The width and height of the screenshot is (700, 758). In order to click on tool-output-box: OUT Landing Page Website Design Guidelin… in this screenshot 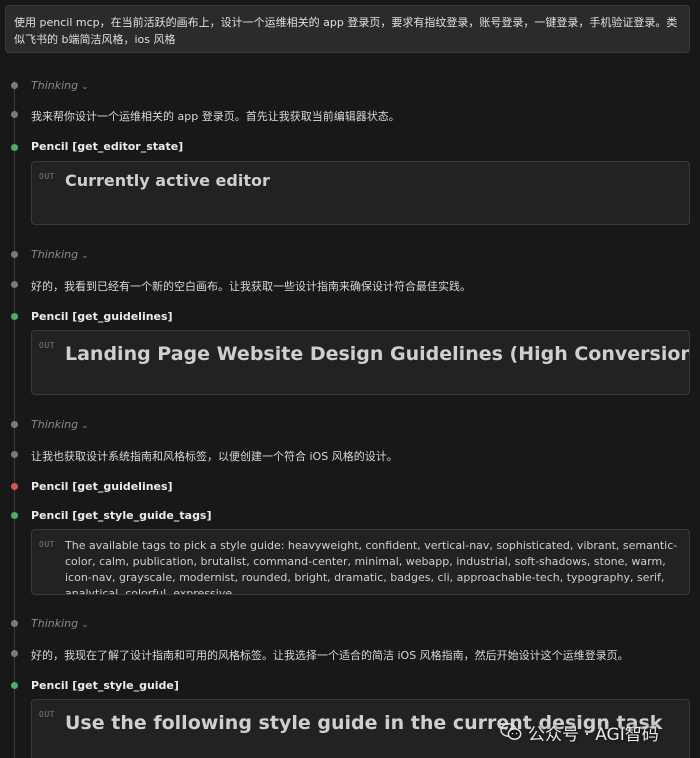, I will do `click(360, 362)`.